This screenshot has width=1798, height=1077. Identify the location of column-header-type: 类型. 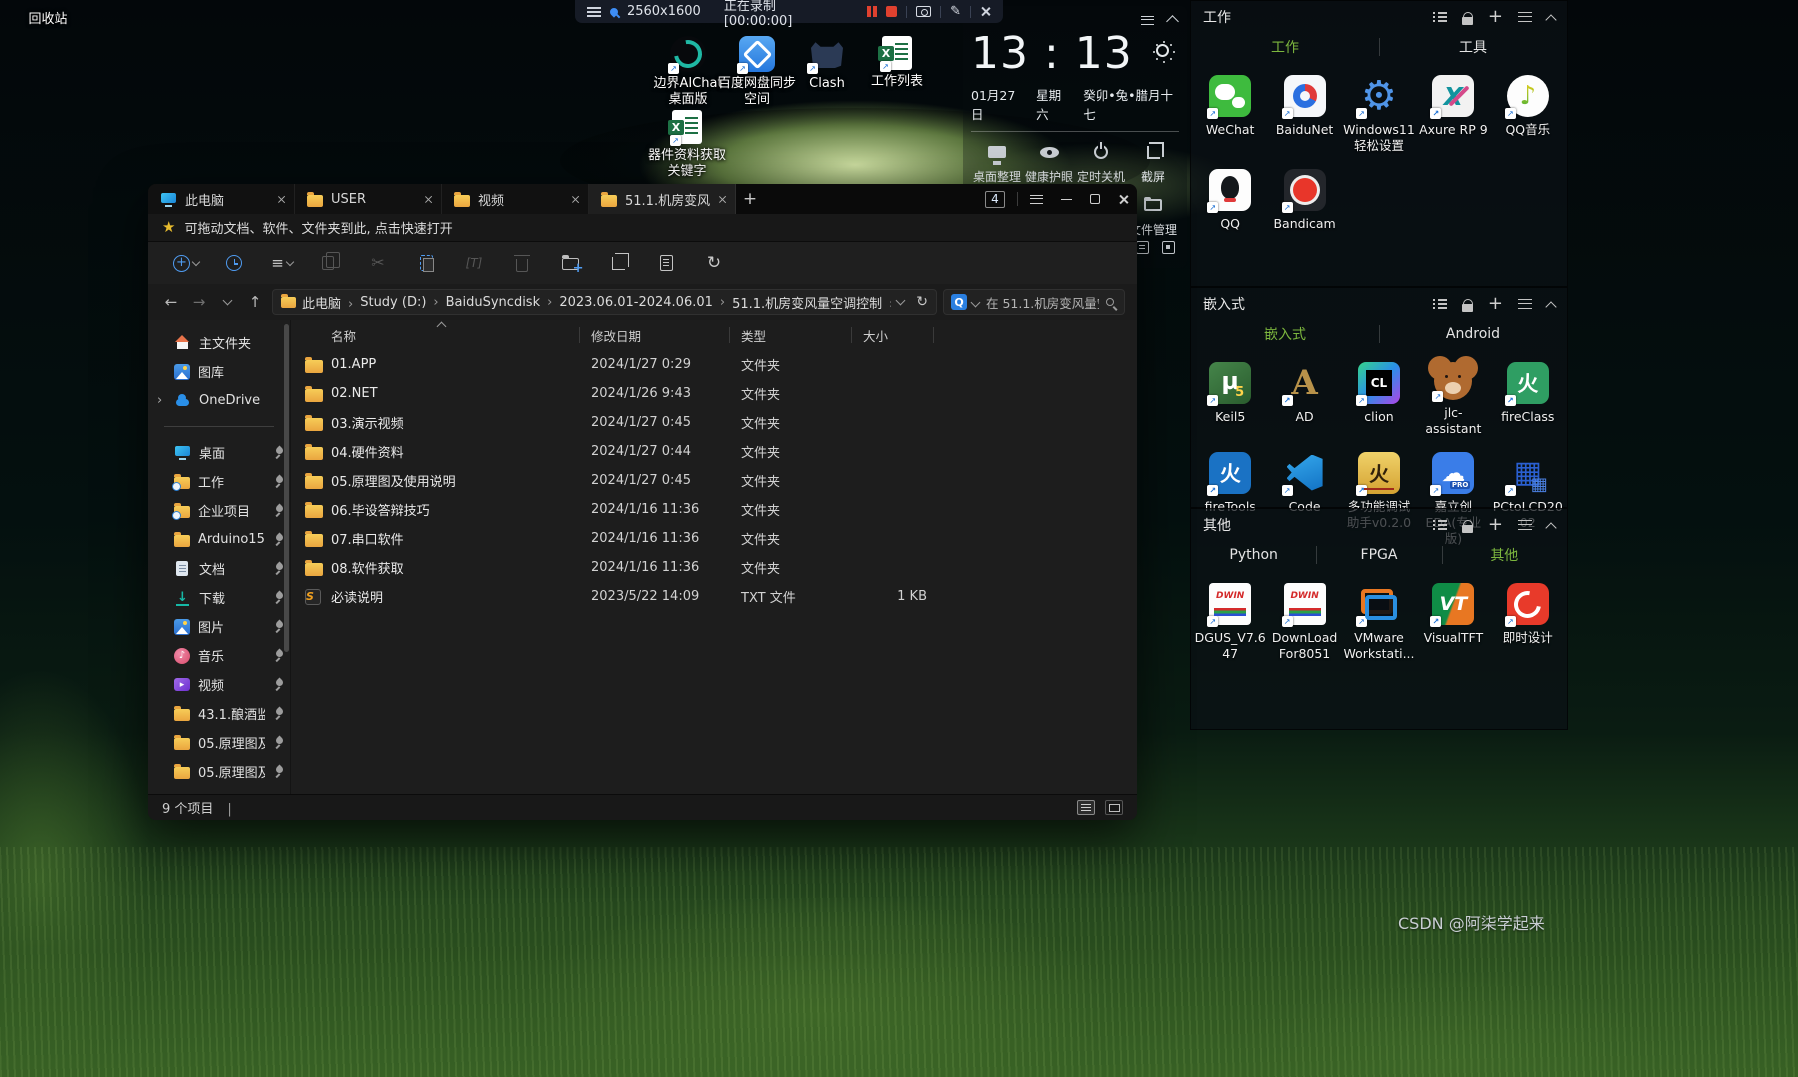
(753, 335).